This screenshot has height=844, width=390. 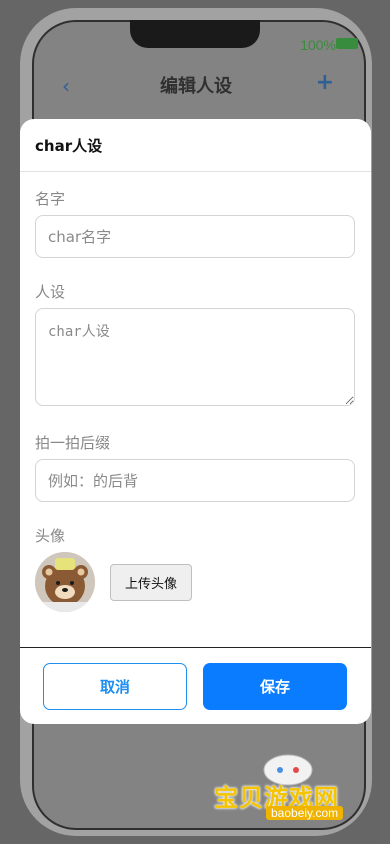 I want to click on name-label: 名字, so click(x=50, y=199).